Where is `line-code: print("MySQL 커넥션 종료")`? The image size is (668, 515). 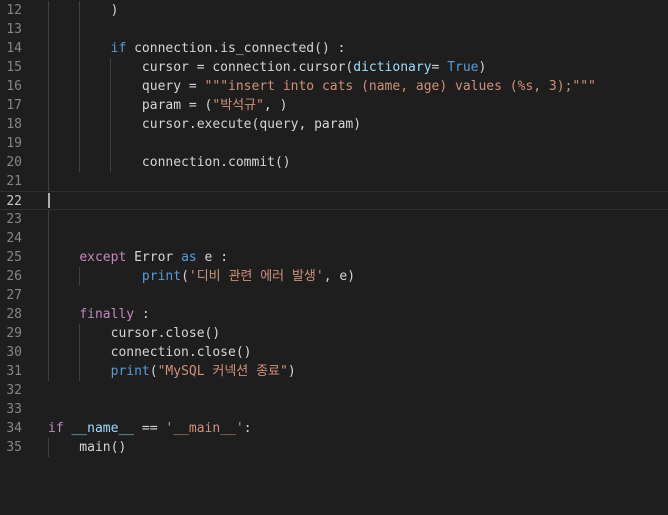
line-code: print("MySQL 커넥션 종료") is located at coordinates (358, 371).